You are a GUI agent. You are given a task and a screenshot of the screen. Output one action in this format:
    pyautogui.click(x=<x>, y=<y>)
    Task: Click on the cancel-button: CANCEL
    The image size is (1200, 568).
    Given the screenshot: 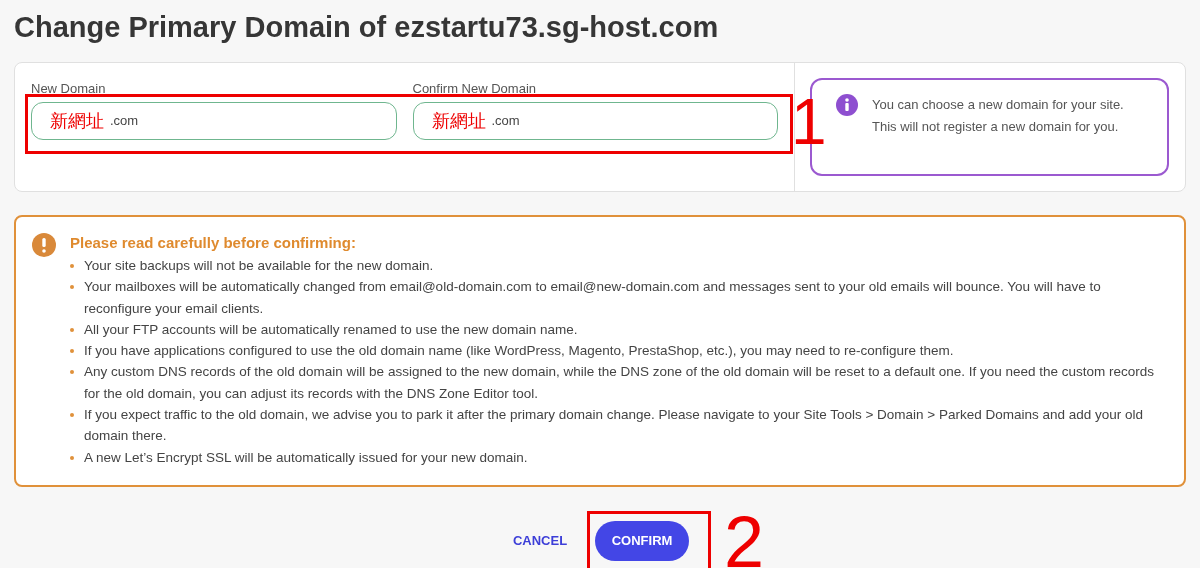 What is the action you would take?
    pyautogui.click(x=540, y=541)
    